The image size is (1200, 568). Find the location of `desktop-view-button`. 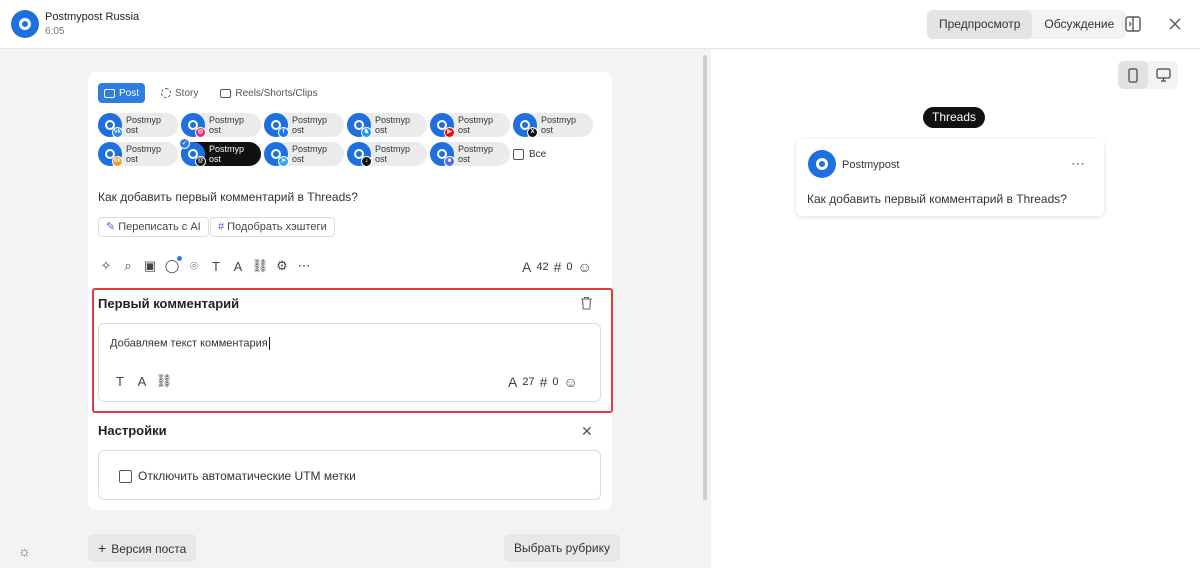

desktop-view-button is located at coordinates (1163, 75).